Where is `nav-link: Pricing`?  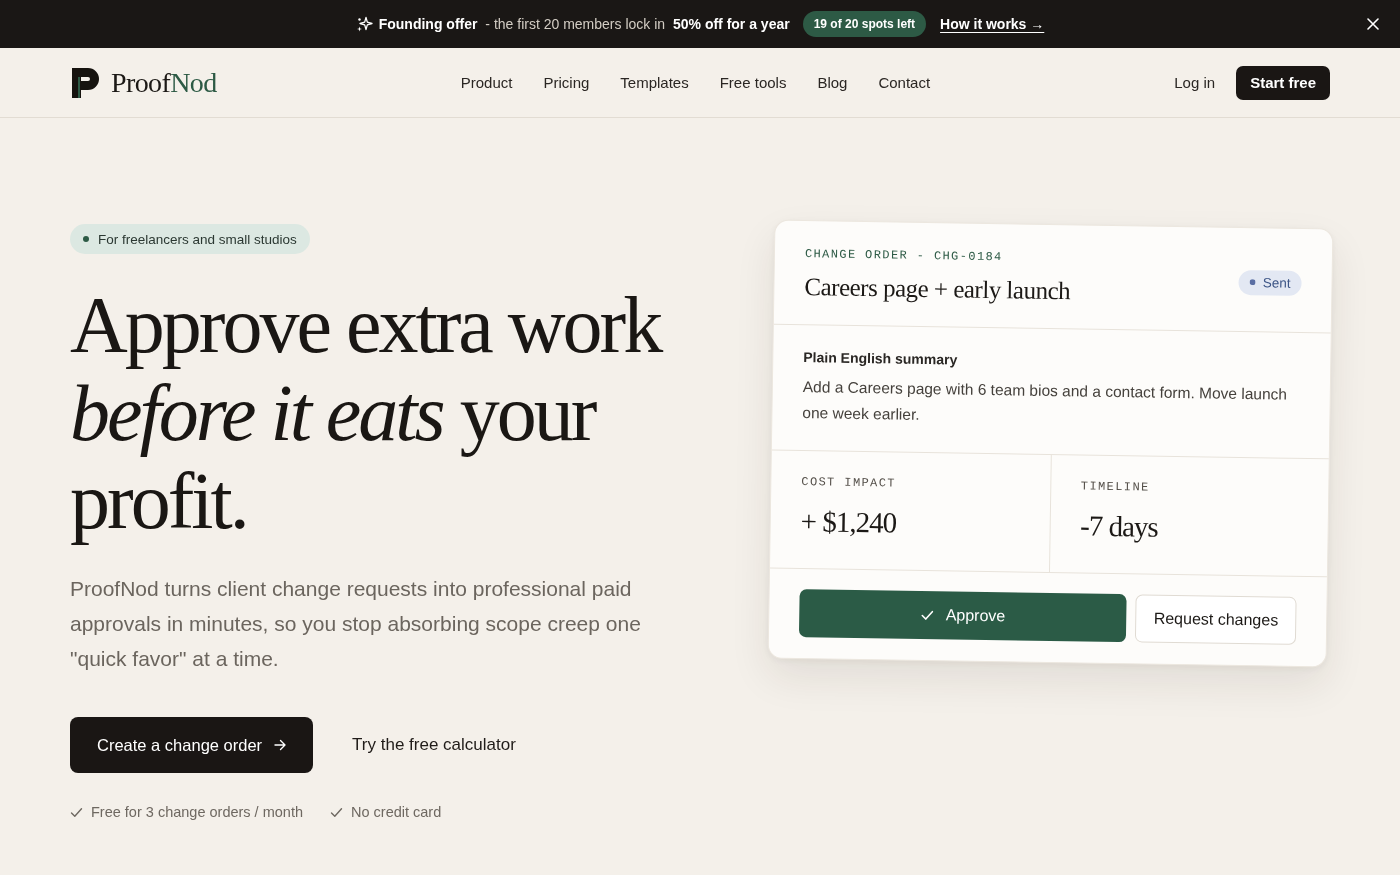 nav-link: Pricing is located at coordinates (566, 82).